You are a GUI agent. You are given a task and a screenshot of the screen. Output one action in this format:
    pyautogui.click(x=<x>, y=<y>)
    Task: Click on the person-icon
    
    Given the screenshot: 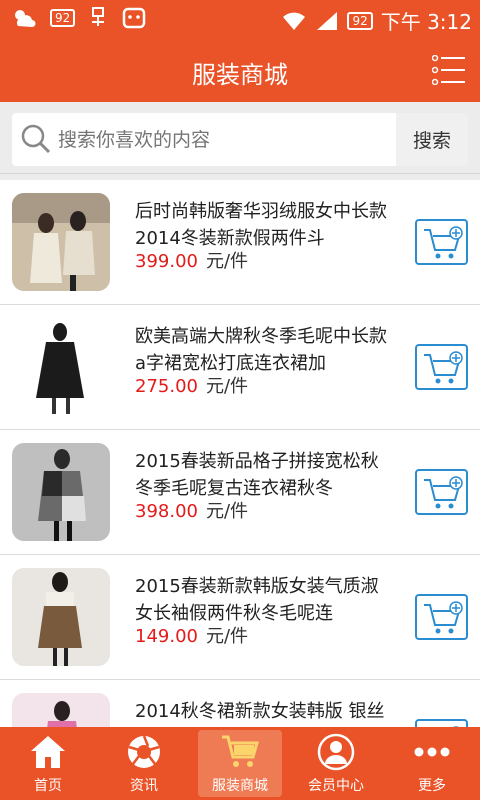 What is the action you would take?
    pyautogui.click(x=336, y=752)
    